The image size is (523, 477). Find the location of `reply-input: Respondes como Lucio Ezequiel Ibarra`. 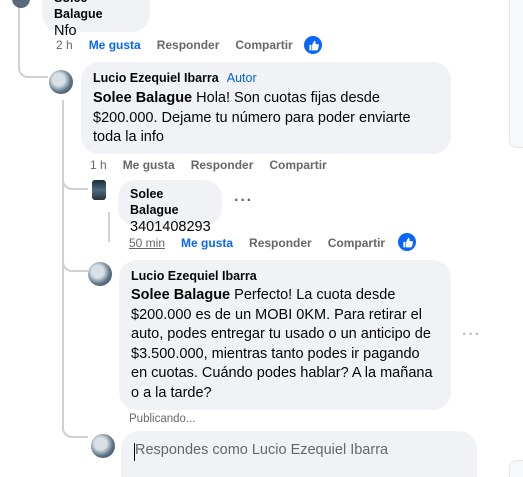

reply-input: Respondes como Lucio Ezequiel Ibarra is located at coordinates (299, 454).